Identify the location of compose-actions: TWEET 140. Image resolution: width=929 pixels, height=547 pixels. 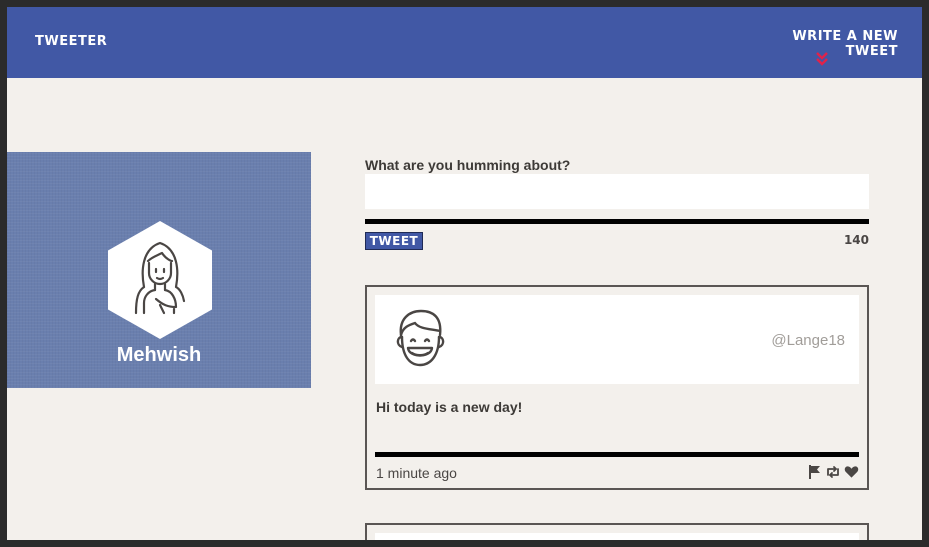
(617, 244).